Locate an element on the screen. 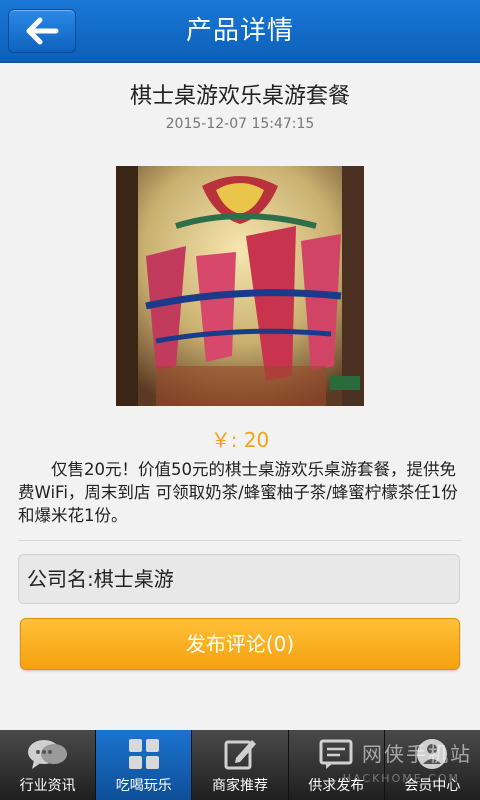  publish-time: 2015-12-07 15:47:15 is located at coordinates (240, 124).